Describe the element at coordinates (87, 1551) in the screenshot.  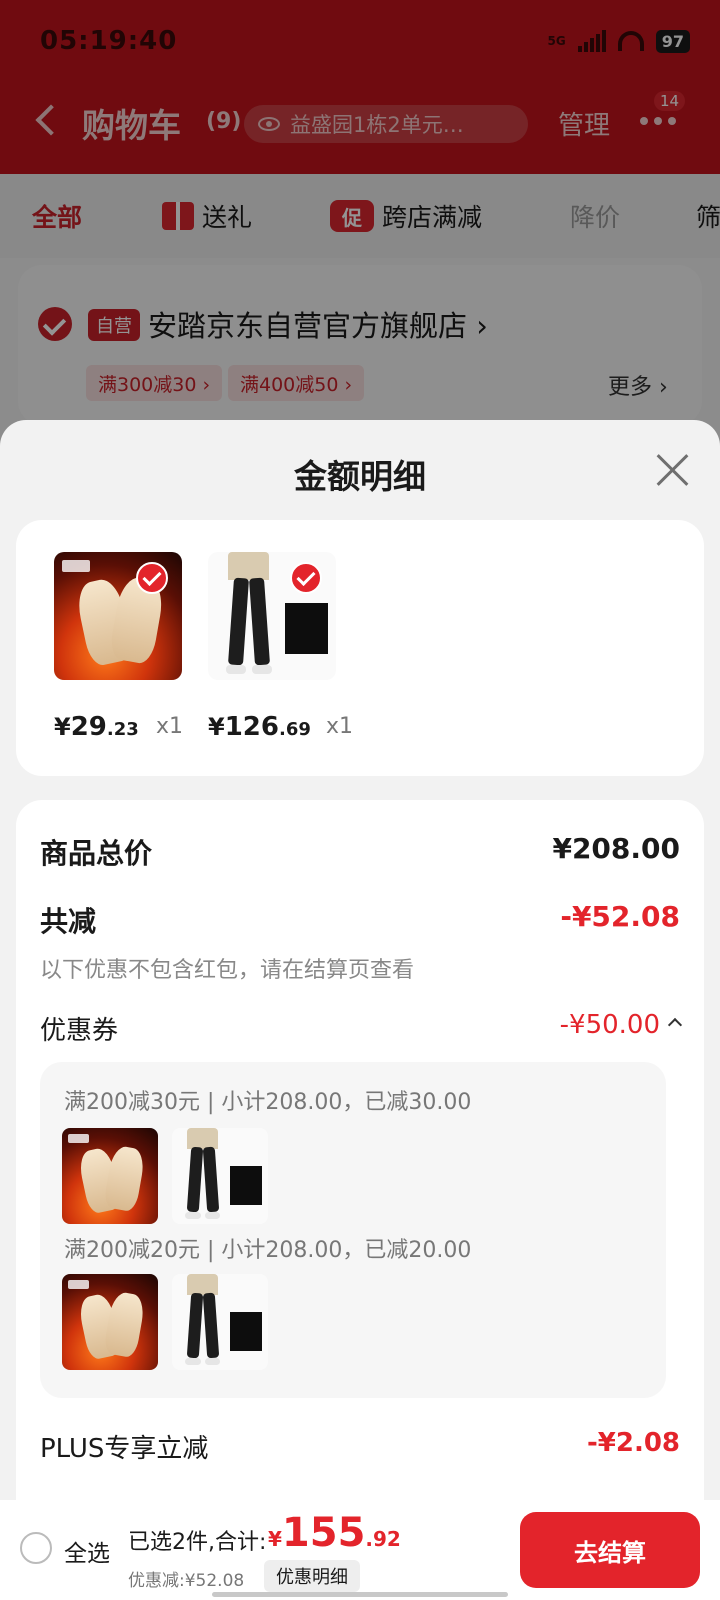
I see `select-all-label: 全选` at that location.